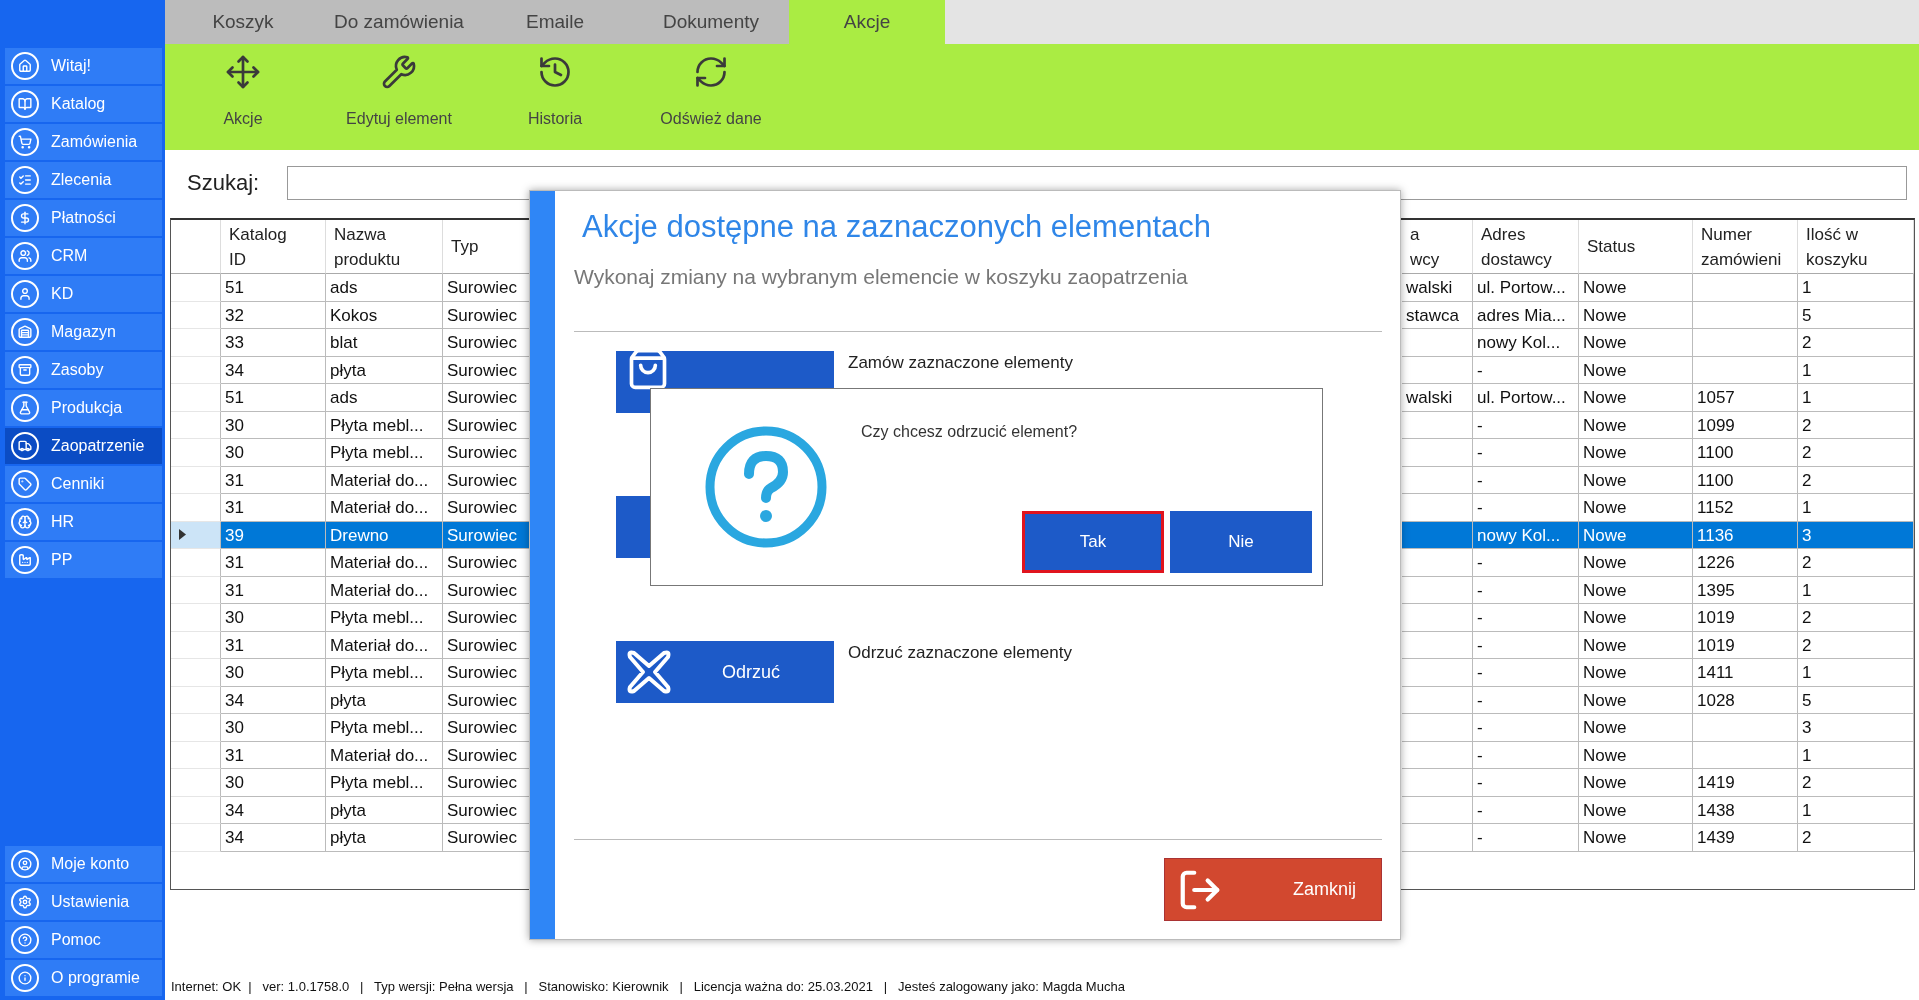 The image size is (1919, 1000). I want to click on table-cell: 1226, so click(1745, 563).